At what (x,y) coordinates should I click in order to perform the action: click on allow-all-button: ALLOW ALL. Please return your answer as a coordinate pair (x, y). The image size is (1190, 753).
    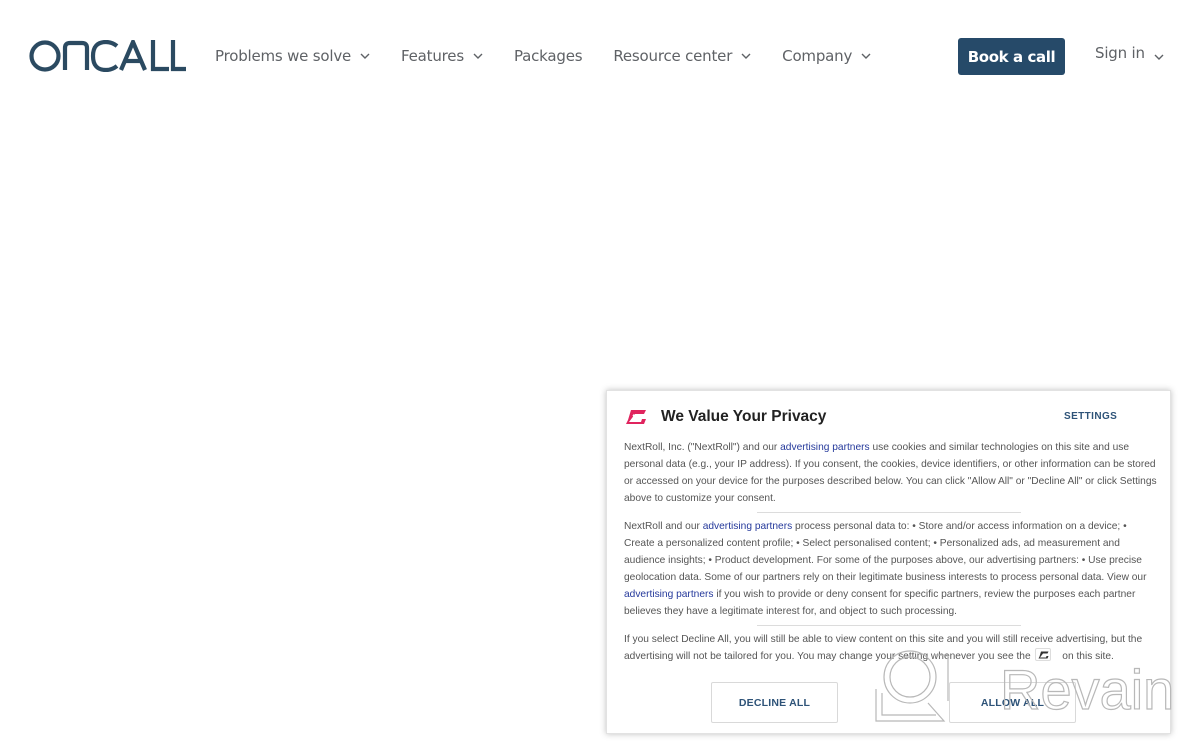
    Looking at the image, I should click on (1012, 702).